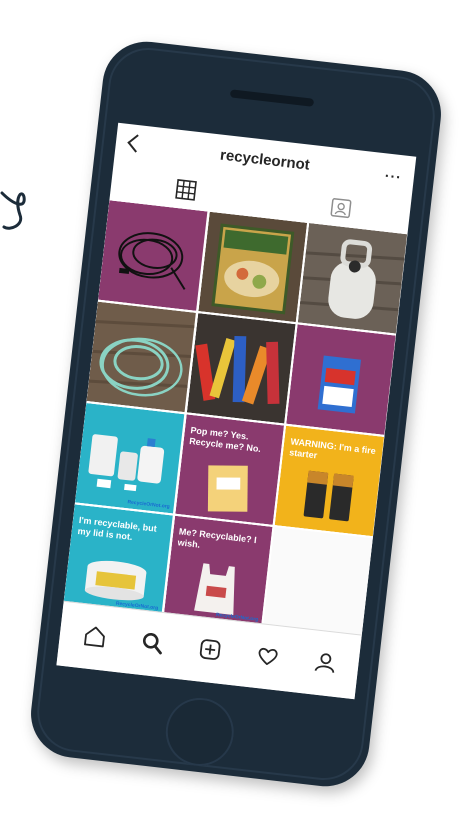 The image size is (472, 828). Describe the element at coordinates (265, 160) in the screenshot. I see `profile-username: recycleornot` at that location.